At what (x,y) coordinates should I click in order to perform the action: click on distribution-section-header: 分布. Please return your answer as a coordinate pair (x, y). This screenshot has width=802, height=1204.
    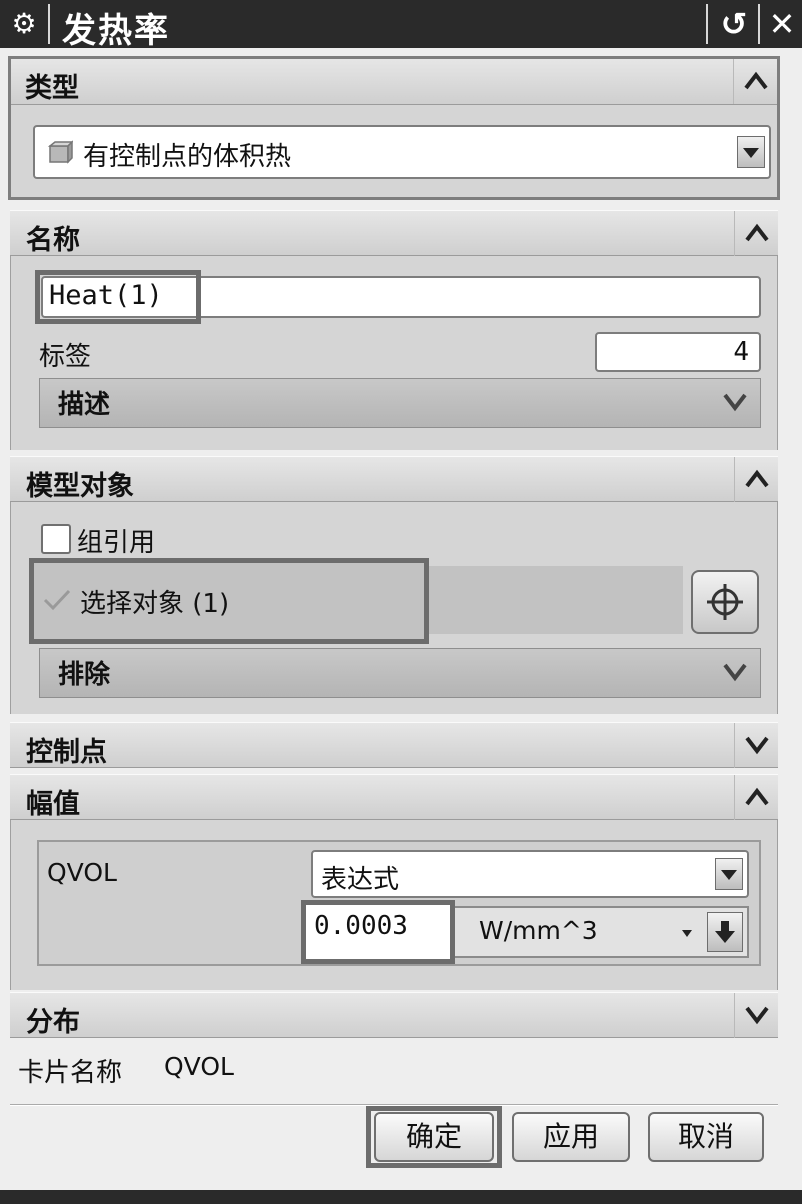
    Looking at the image, I should click on (394, 1015).